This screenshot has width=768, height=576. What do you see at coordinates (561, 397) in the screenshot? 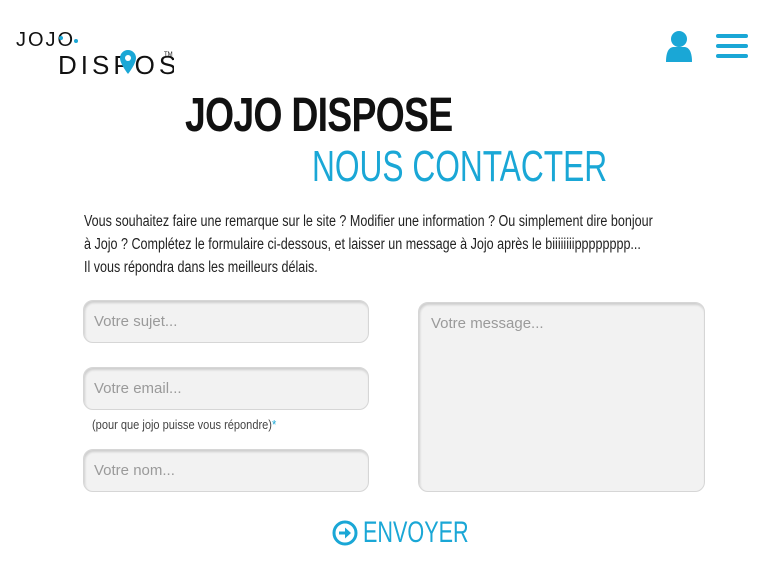
I see `message-textarea` at bounding box center [561, 397].